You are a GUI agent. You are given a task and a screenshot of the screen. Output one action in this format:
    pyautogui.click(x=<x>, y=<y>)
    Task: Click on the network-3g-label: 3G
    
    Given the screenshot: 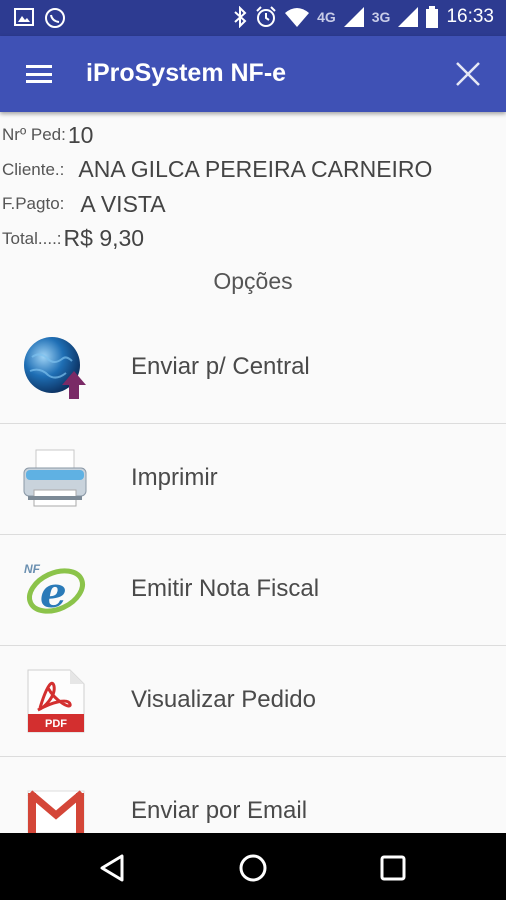 What is the action you would take?
    pyautogui.click(x=381, y=17)
    